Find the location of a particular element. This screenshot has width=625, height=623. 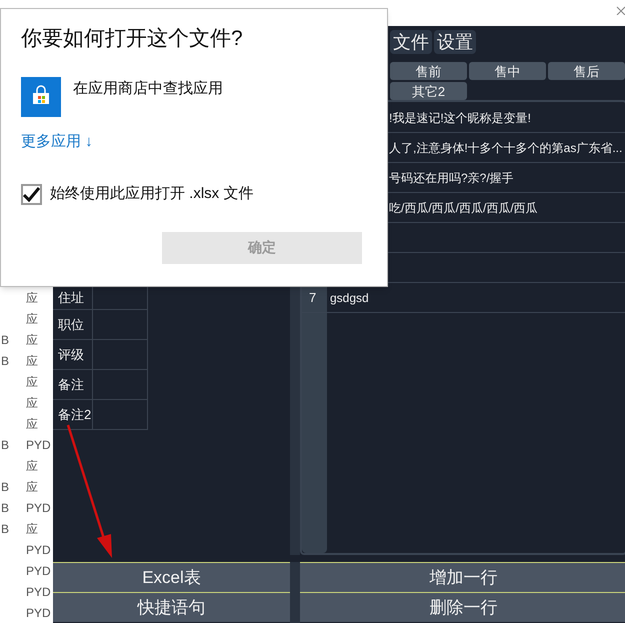

category-tab: 售前 is located at coordinates (428, 71).